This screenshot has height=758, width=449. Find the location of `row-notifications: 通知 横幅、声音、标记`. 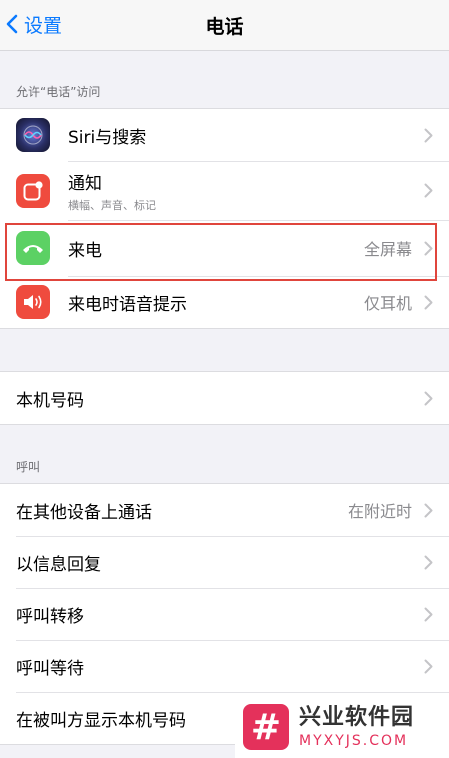

row-notifications: 通知 横幅、声音、标记 is located at coordinates (224, 190).